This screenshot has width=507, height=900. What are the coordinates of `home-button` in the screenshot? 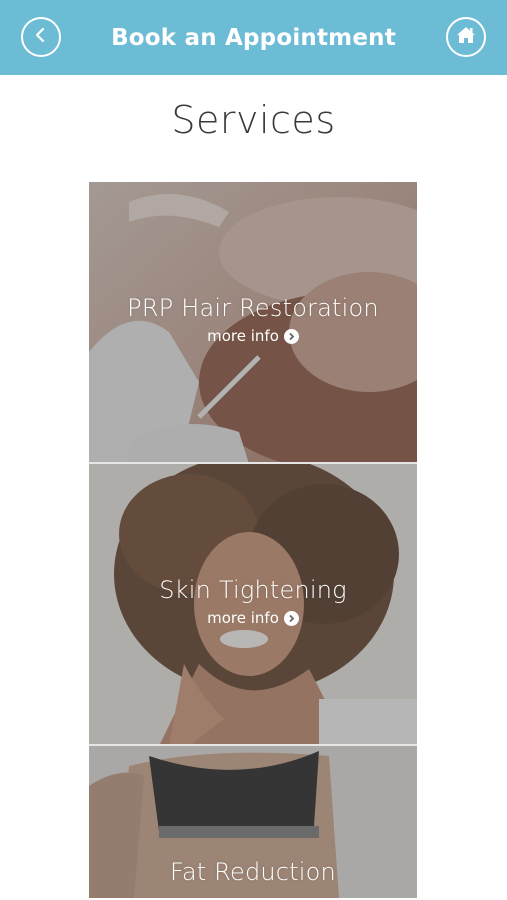 It's located at (466, 37).